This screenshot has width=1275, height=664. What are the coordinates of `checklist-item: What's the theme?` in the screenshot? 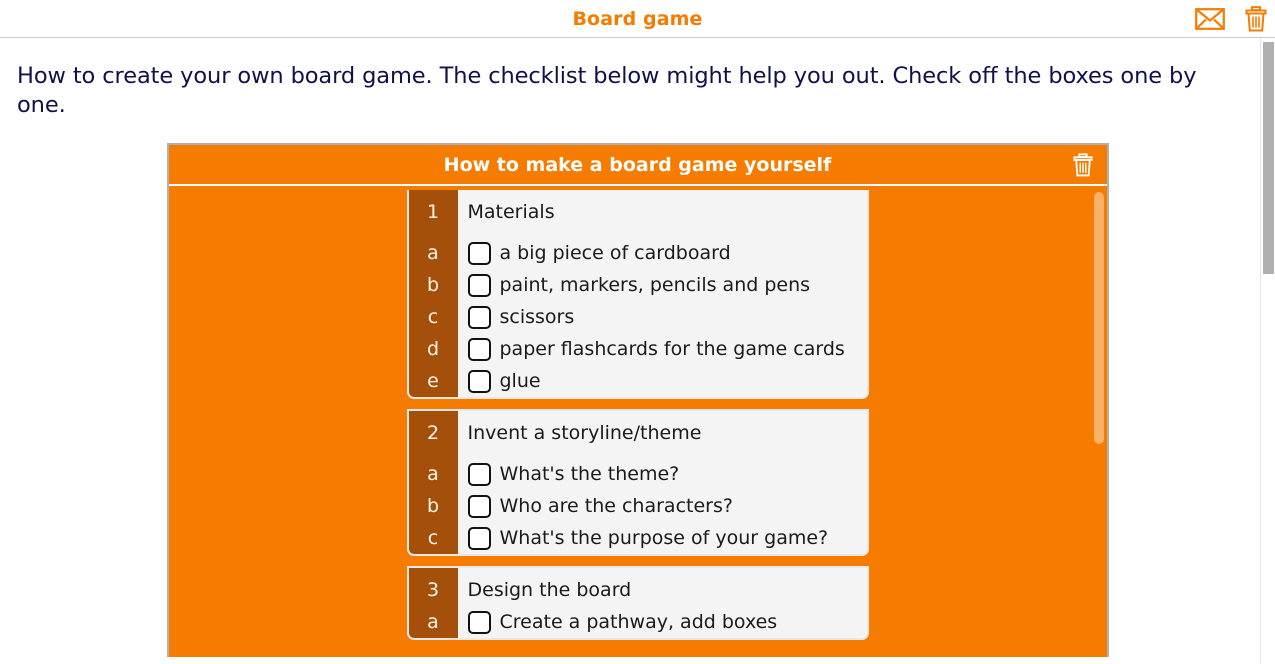 It's located at (662, 474).